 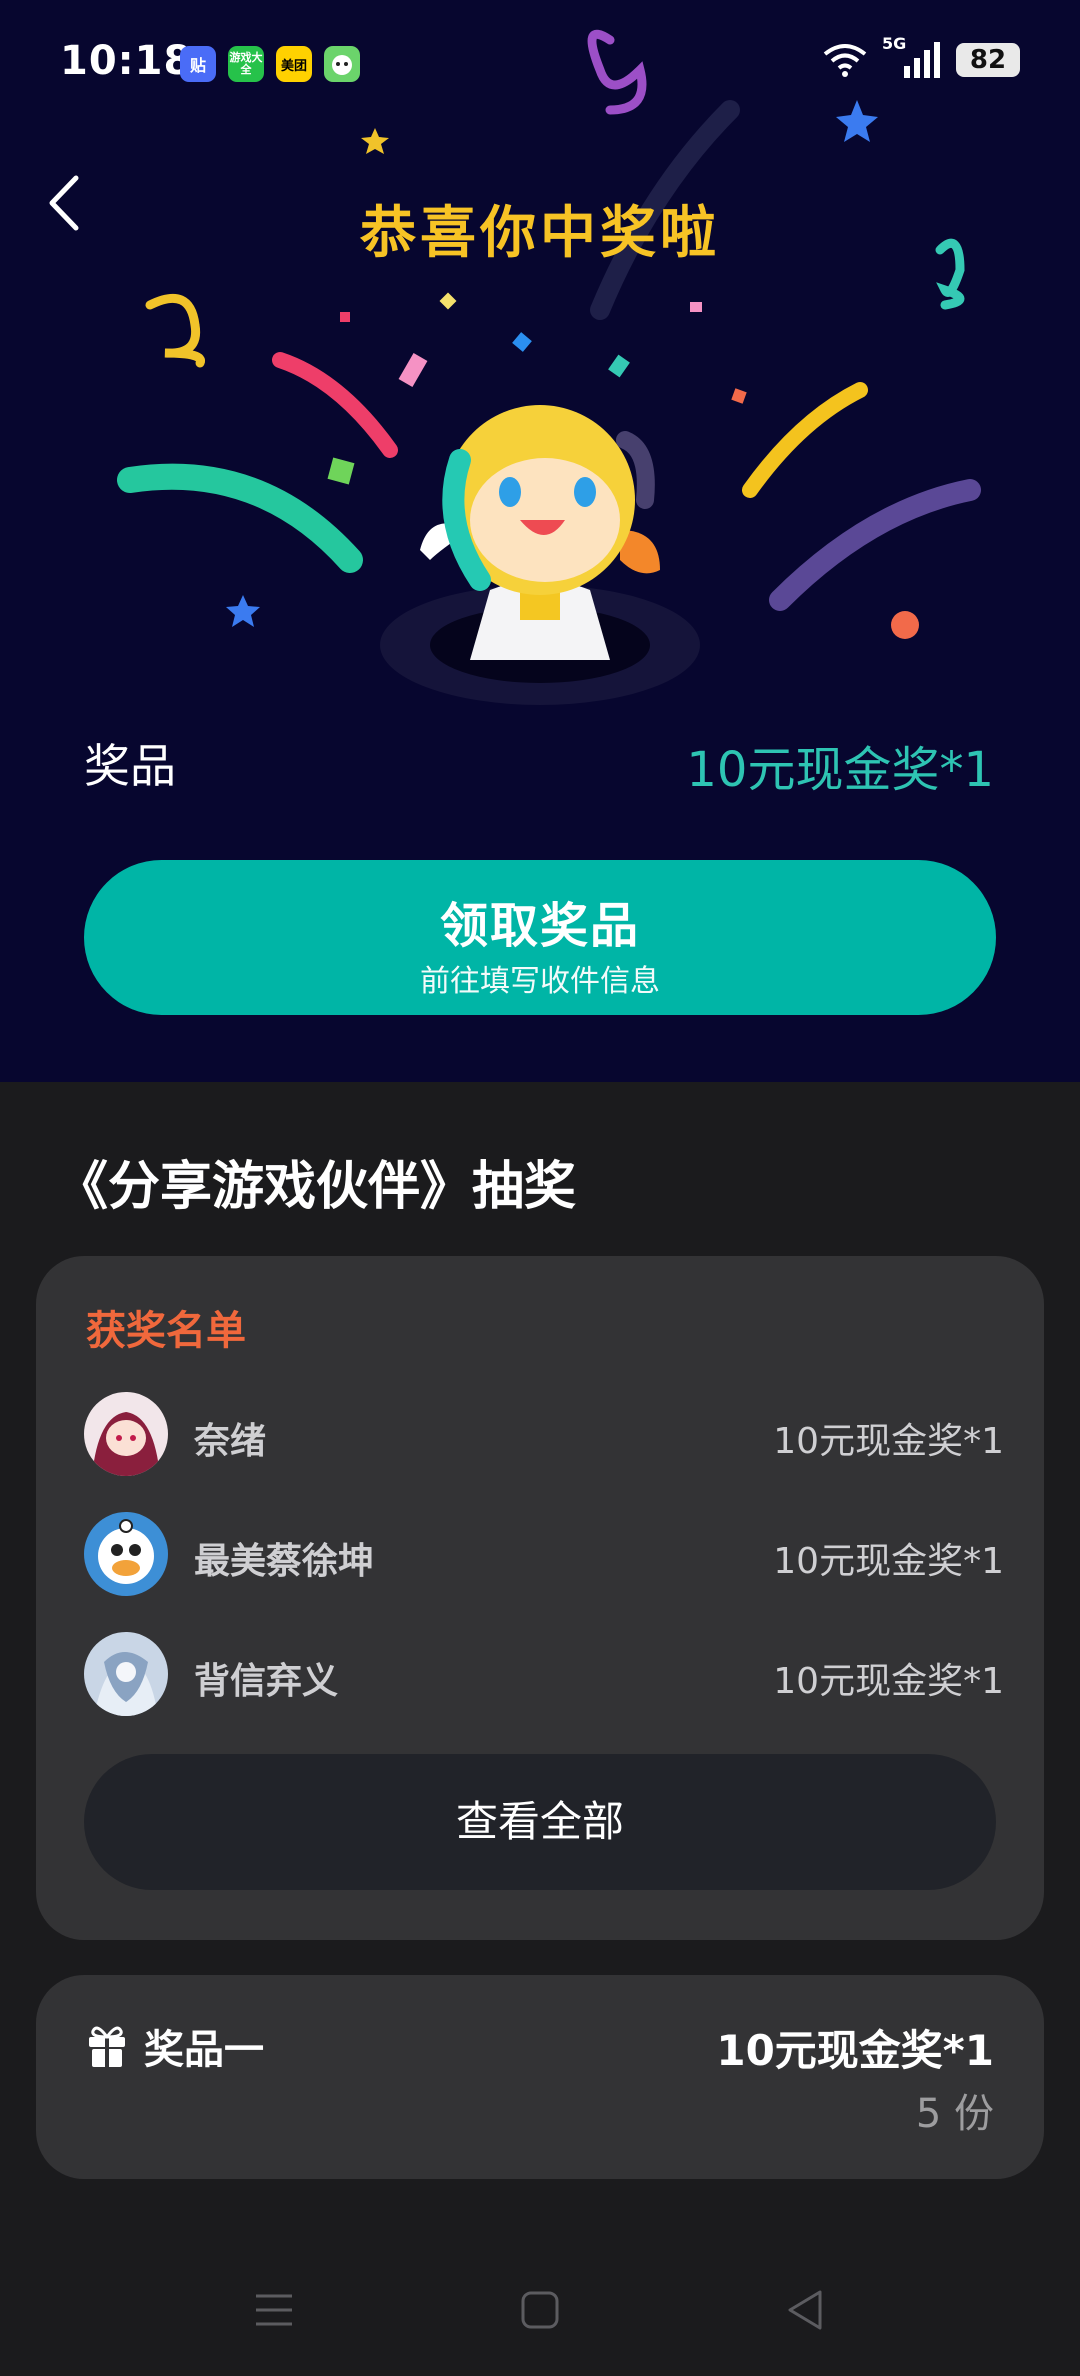 What do you see at coordinates (316, 1187) in the screenshot?
I see `lottery-title: 《分享游戏伙伴》抽奖` at bounding box center [316, 1187].